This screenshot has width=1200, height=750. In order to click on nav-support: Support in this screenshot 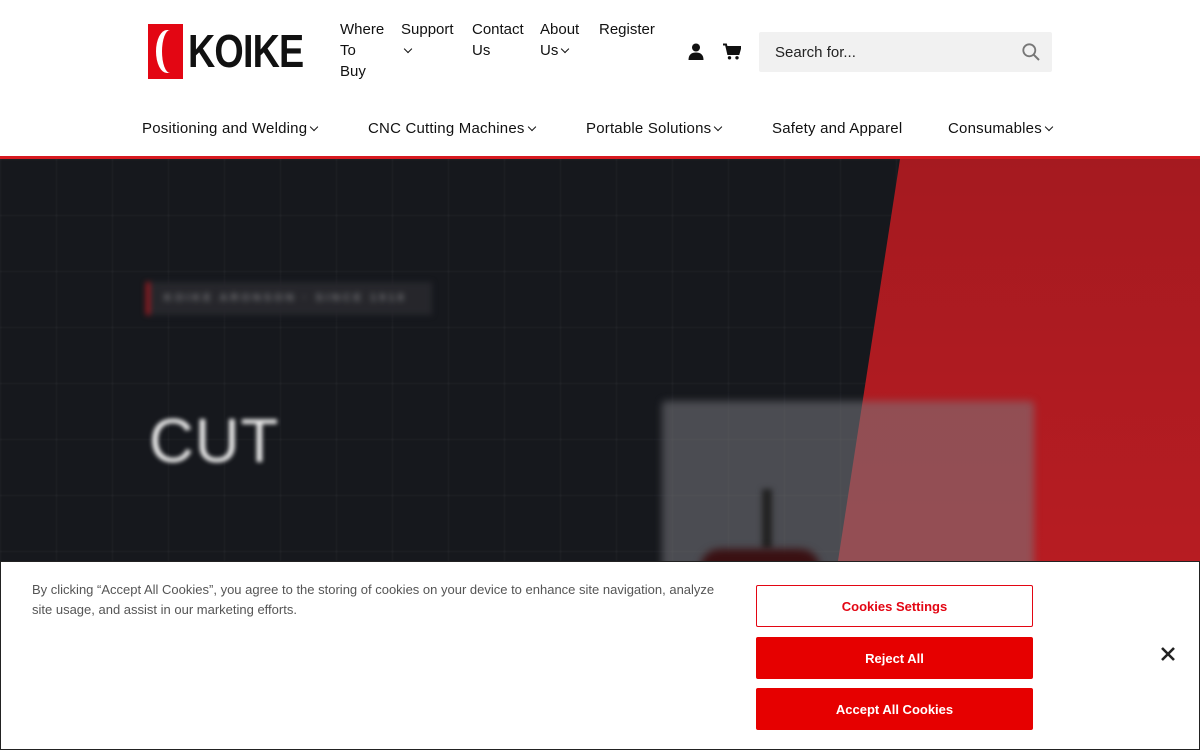, I will do `click(436, 50)`.